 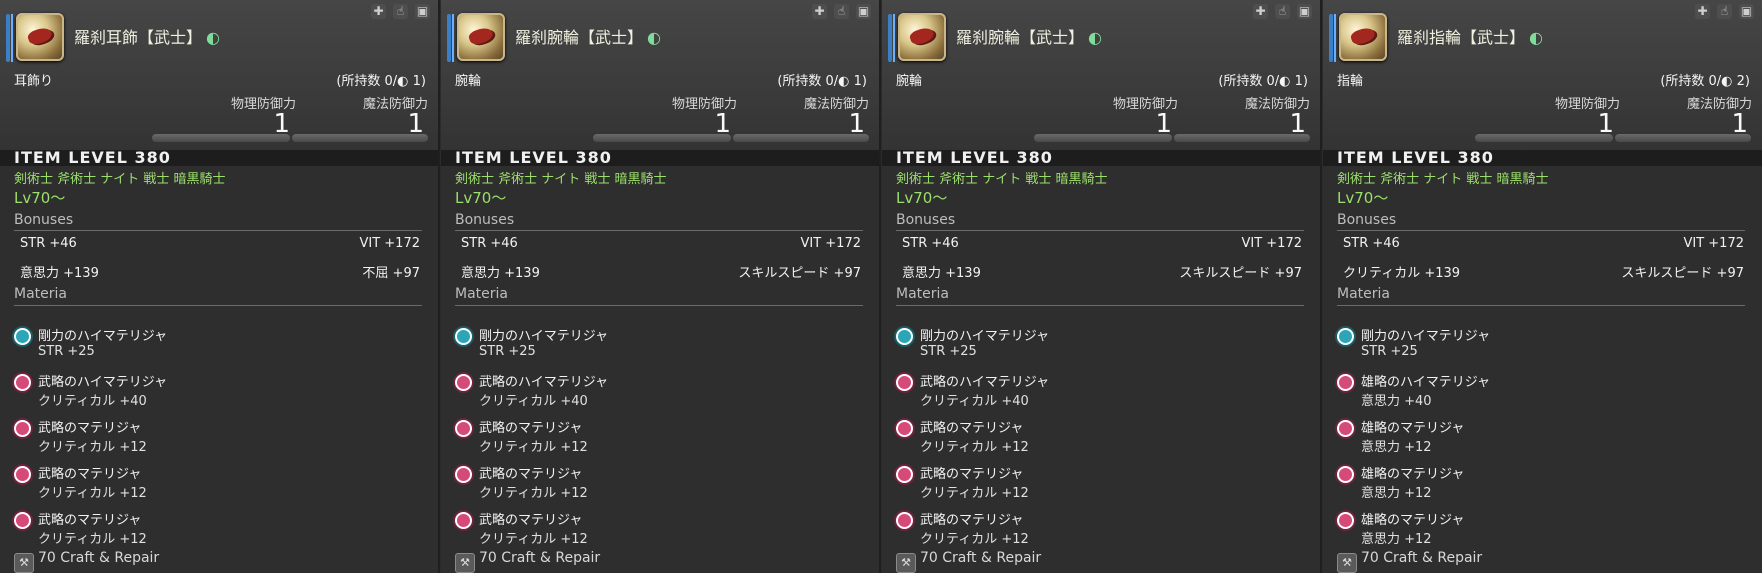 I want to click on item-level: ITEM LEVEL 380, so click(x=974, y=157).